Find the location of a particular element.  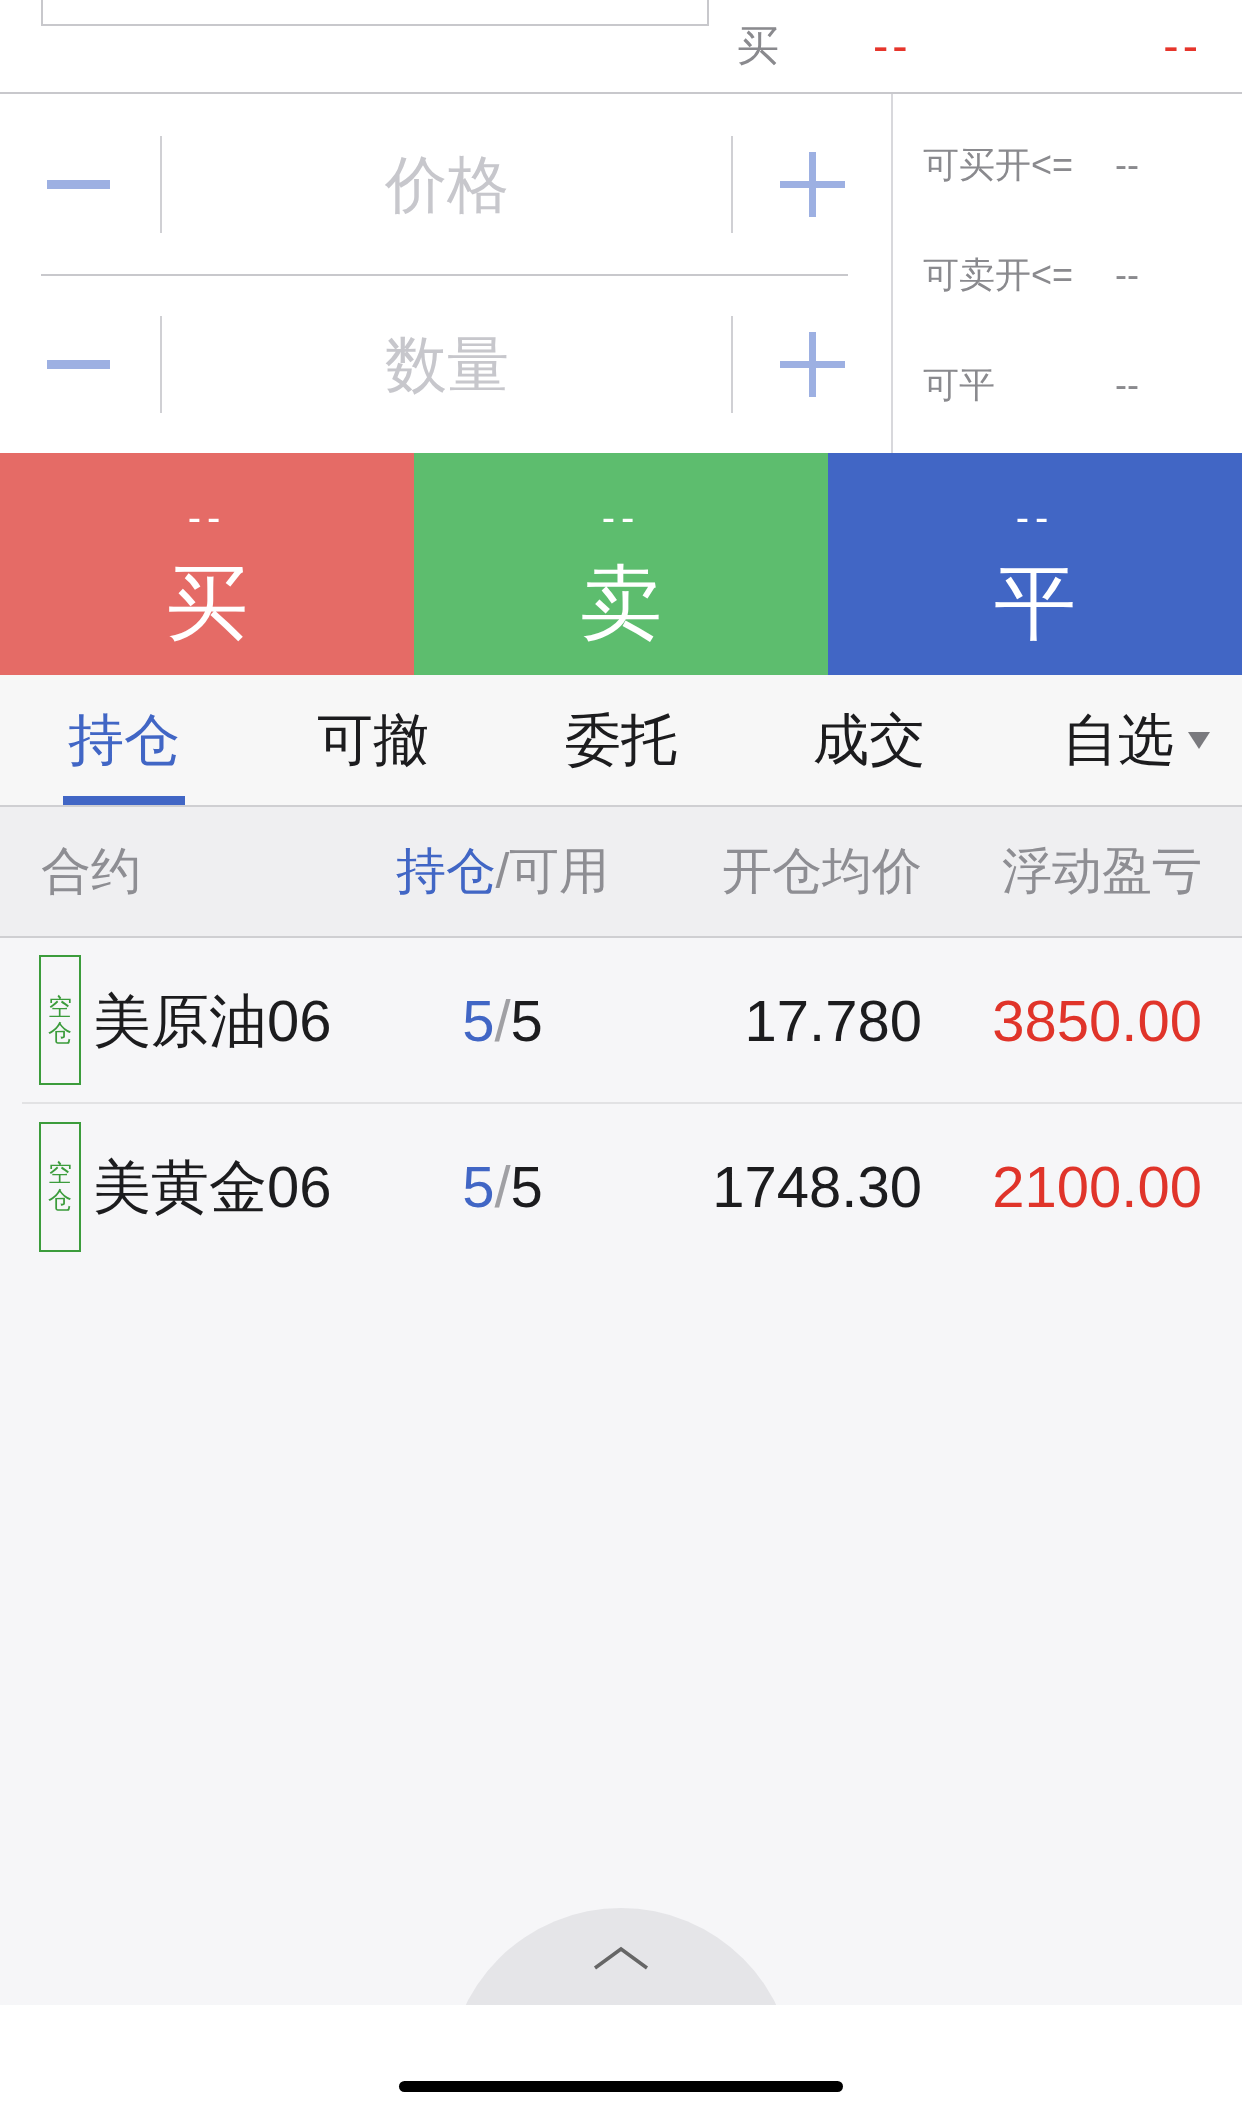

trade-button: -- 买 is located at coordinates (207, 564).